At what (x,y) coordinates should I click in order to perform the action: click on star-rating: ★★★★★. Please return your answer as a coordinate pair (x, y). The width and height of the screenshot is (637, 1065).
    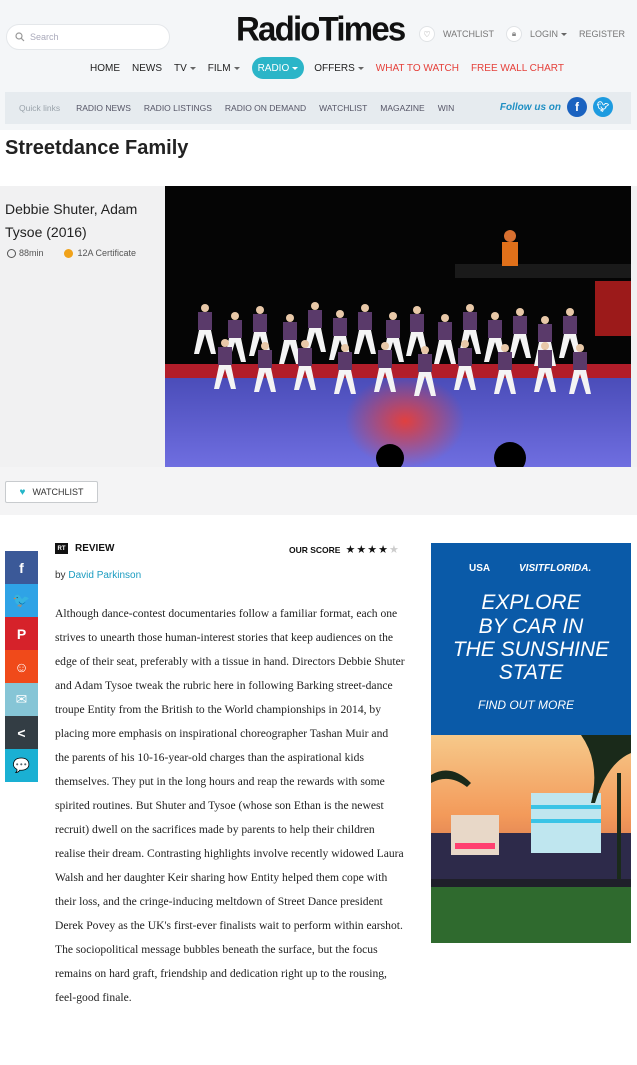
    Looking at the image, I should click on (372, 549).